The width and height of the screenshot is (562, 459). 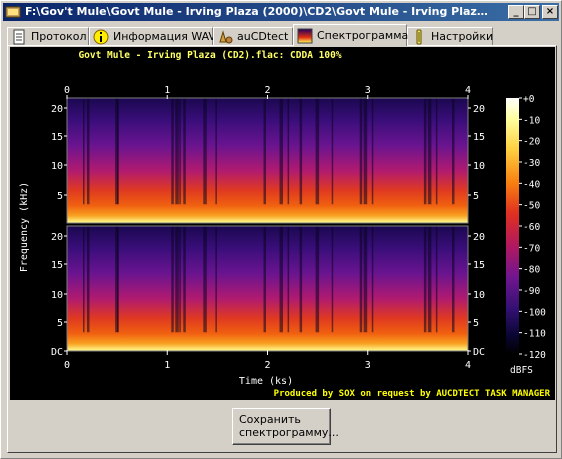 What do you see at coordinates (267, 365) in the screenshot?
I see `x-tick-bottom: 2` at bounding box center [267, 365].